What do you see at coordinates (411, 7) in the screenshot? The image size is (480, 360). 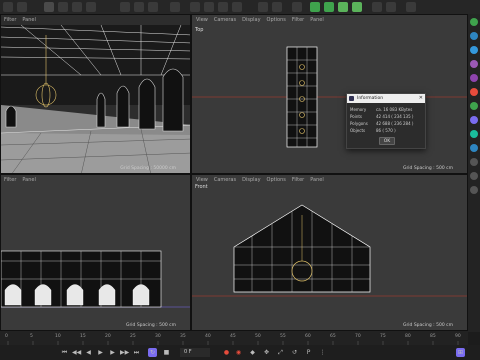 I see `layout-icon` at bounding box center [411, 7].